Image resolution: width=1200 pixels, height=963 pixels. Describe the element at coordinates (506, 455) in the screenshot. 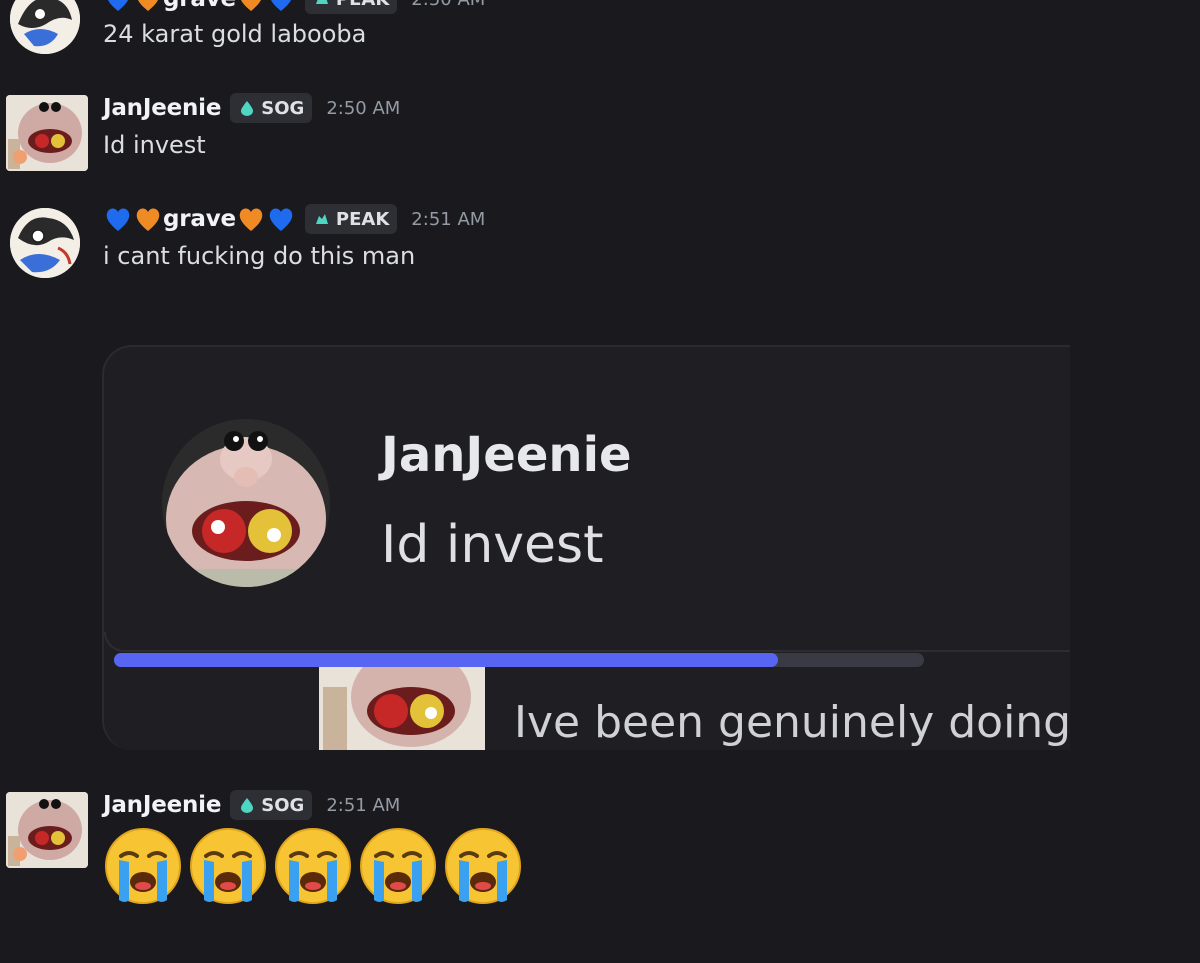

I see `embed-username: JanJeenie` at that location.